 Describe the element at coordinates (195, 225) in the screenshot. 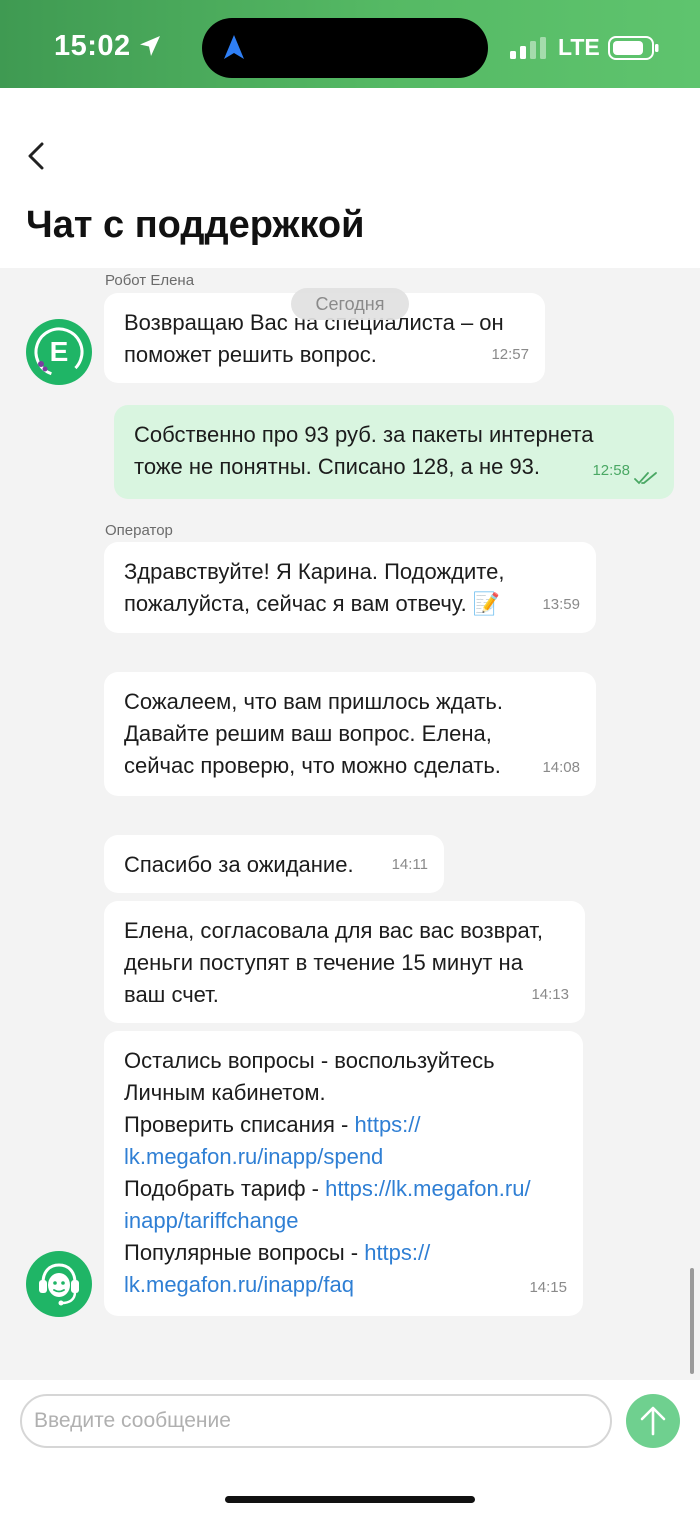

I see `page-title: Чат с поддержкой` at that location.